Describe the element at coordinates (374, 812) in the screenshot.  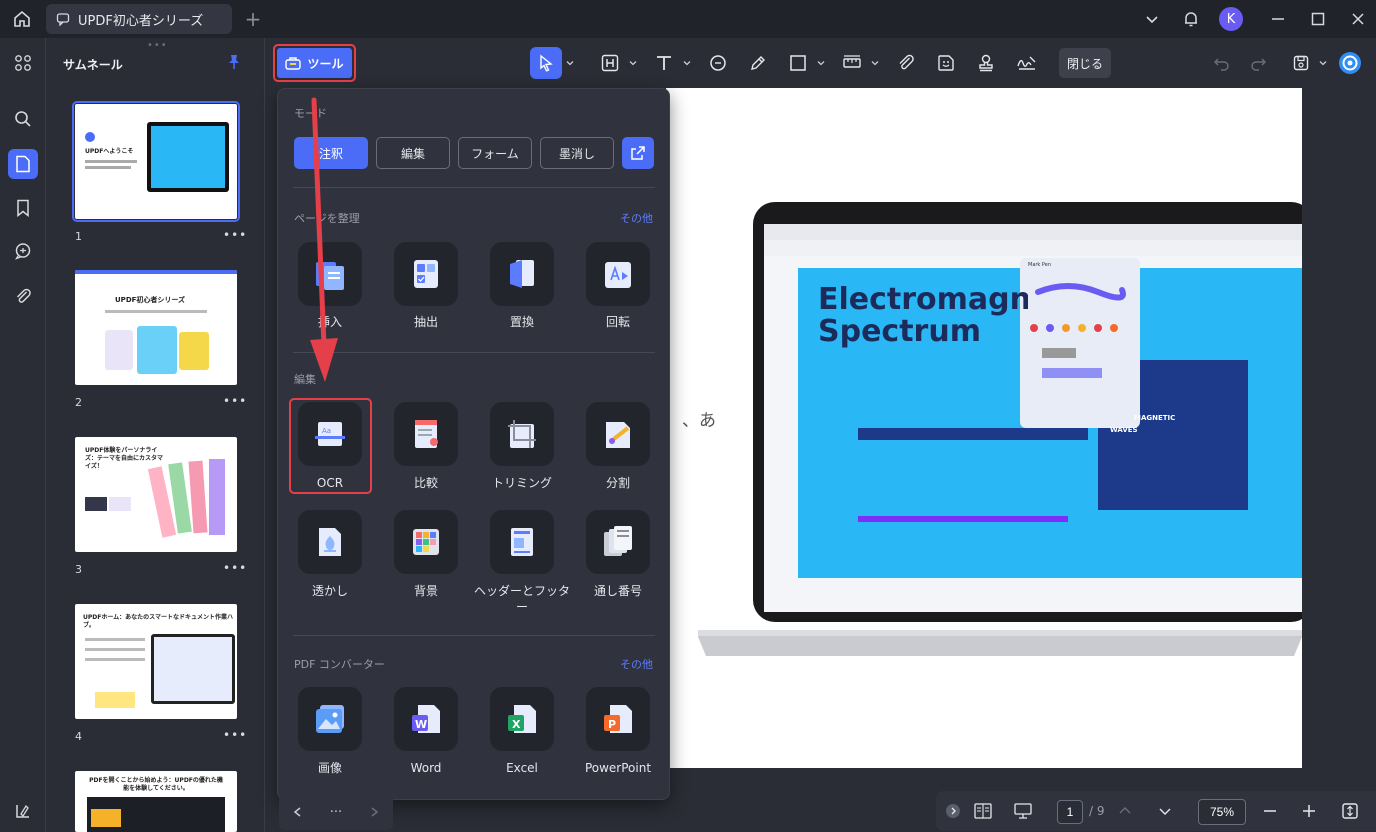
I see `next-page-icon` at that location.